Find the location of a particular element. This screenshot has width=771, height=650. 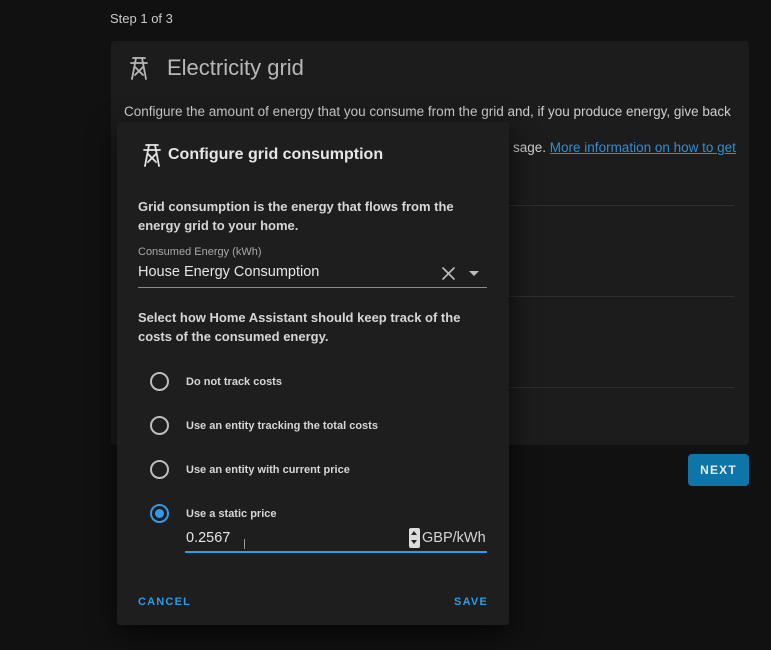

static-price-unit: GBP/kWh is located at coordinates (454, 538).